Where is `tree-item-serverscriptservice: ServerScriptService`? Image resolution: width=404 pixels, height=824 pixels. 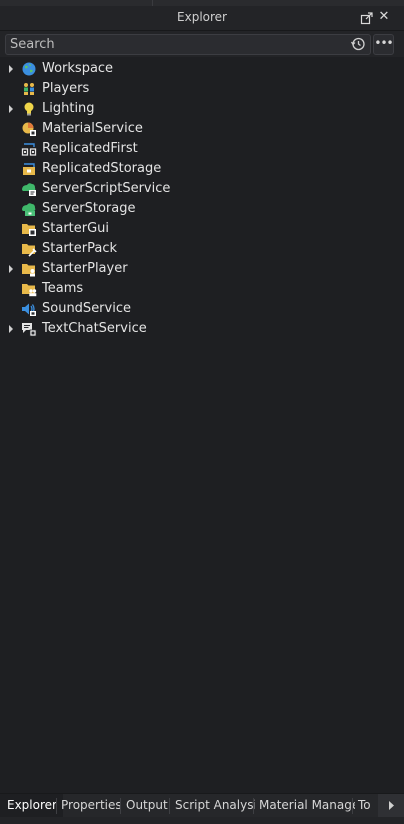 tree-item-serverscriptservice: ServerScriptService is located at coordinates (202, 189).